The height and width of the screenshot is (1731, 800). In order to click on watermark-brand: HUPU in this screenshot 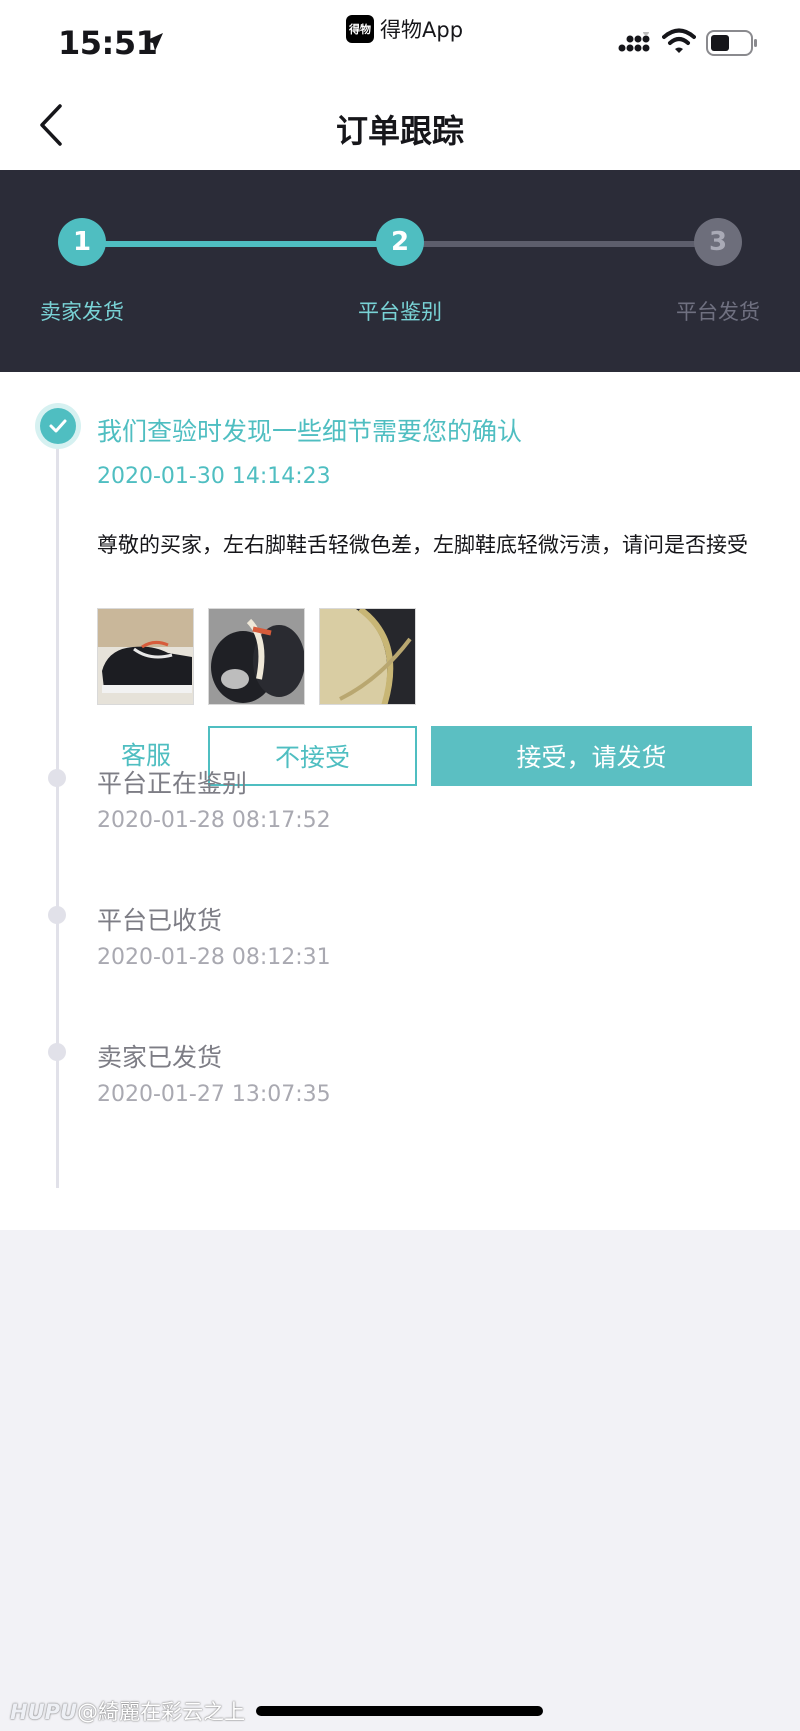, I will do `click(44, 1712)`.